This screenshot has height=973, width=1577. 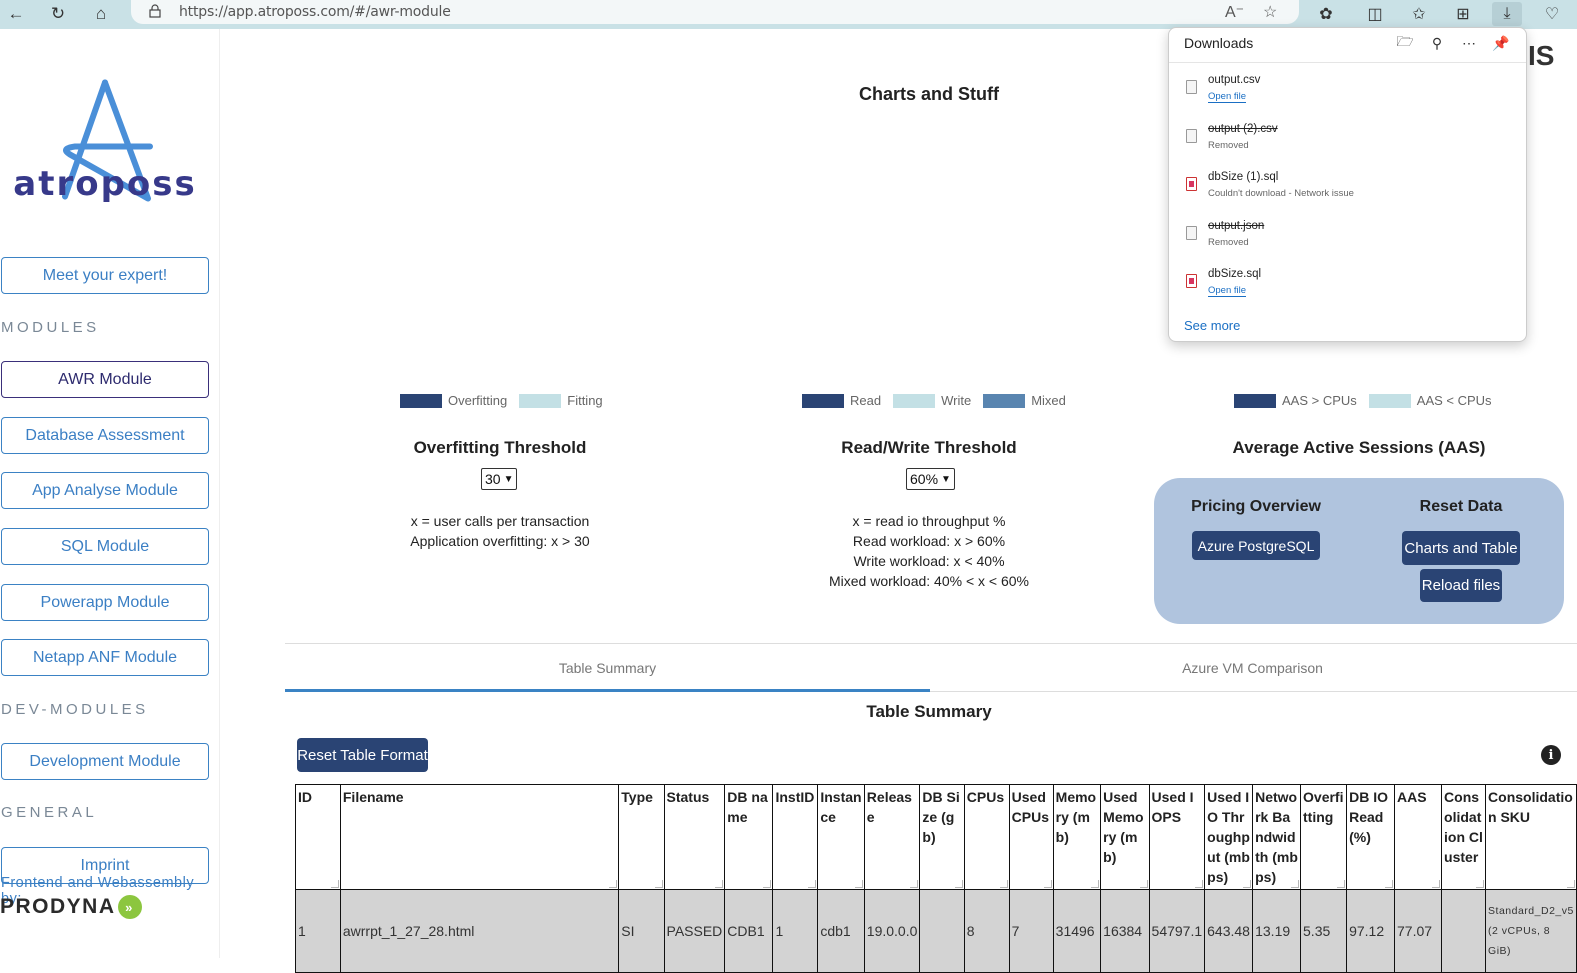 What do you see at coordinates (1324, 837) in the screenshot?
I see `column-header: Overfitting` at bounding box center [1324, 837].